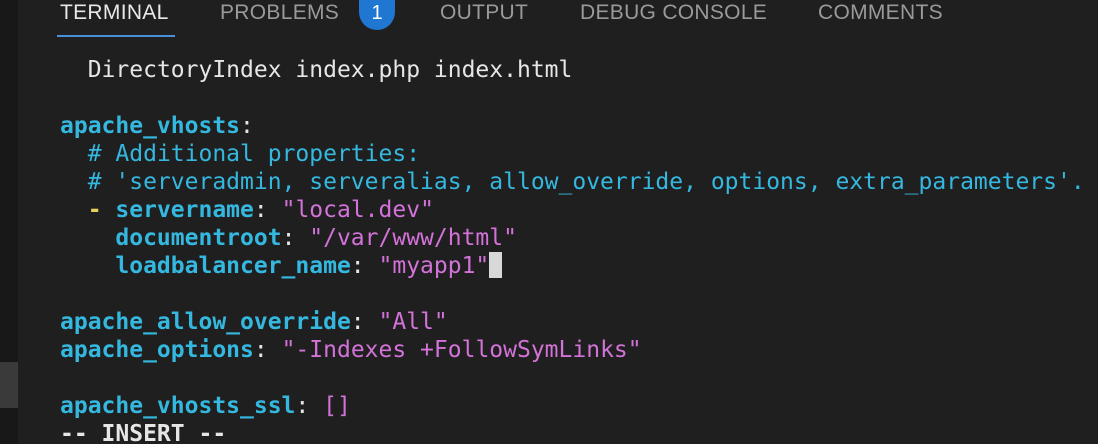  I want to click on yaml-list-dash: -, so click(101, 210).